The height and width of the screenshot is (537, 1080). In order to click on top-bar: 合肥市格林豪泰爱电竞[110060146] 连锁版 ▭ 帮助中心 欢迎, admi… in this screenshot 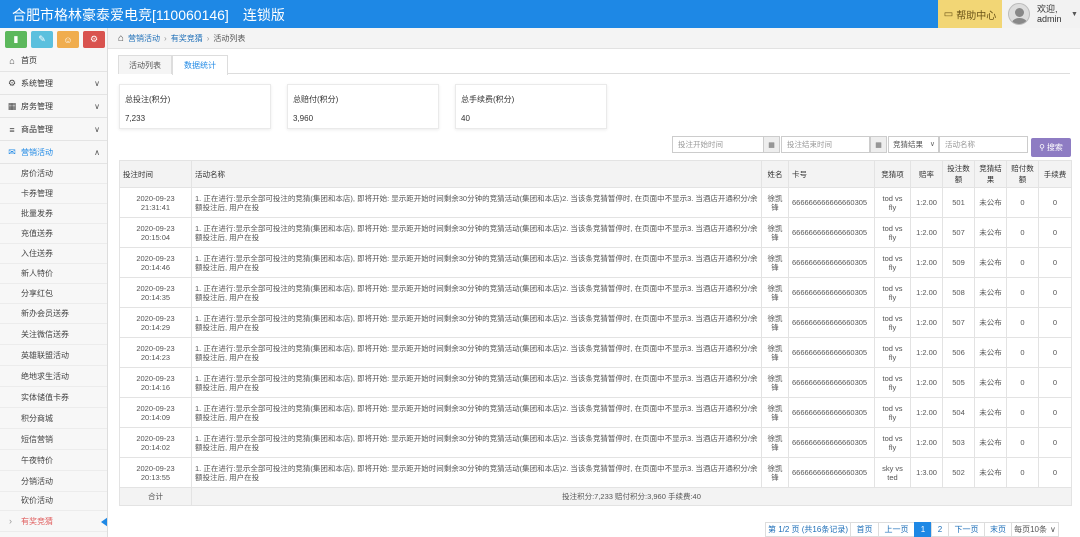, I will do `click(540, 14)`.